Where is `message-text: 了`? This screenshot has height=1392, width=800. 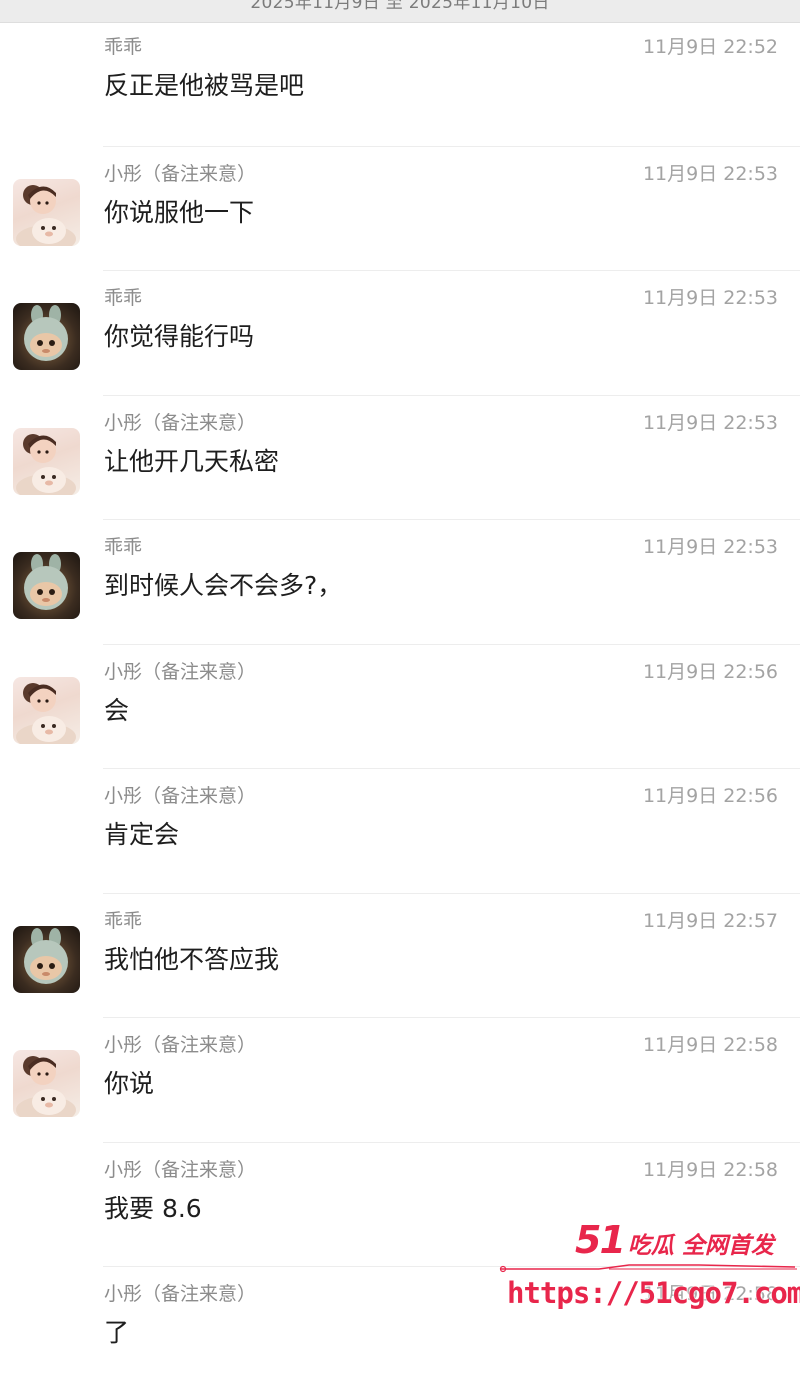
message-text: 了 is located at coordinates (117, 1332).